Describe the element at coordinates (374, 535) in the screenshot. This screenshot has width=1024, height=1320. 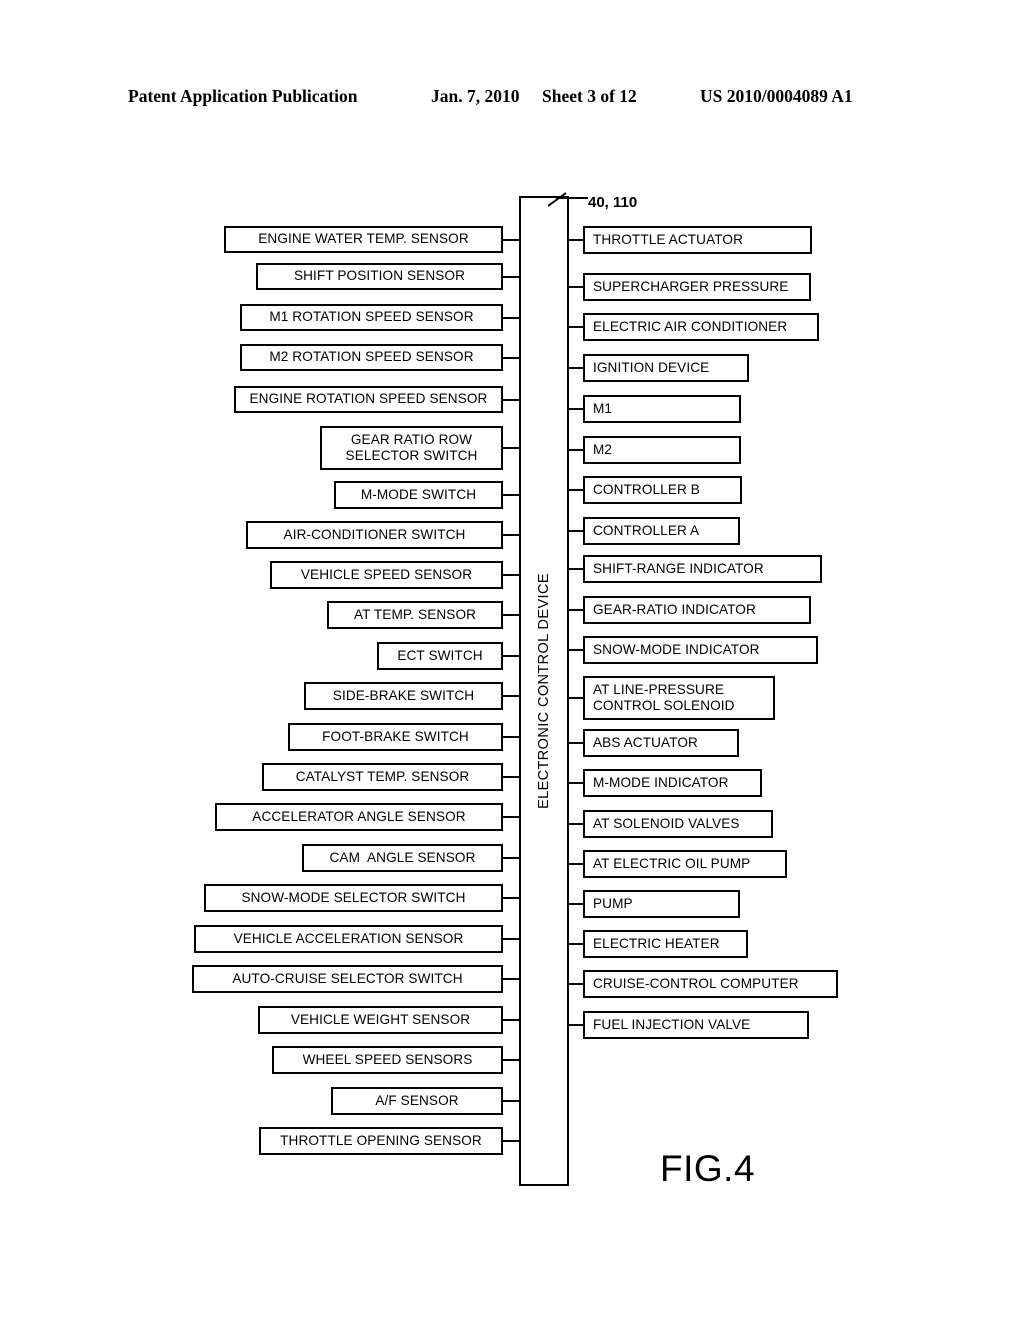
I see `input-node-air-conditioner-switch: AIR-CONDITIONER SWITCH` at that location.